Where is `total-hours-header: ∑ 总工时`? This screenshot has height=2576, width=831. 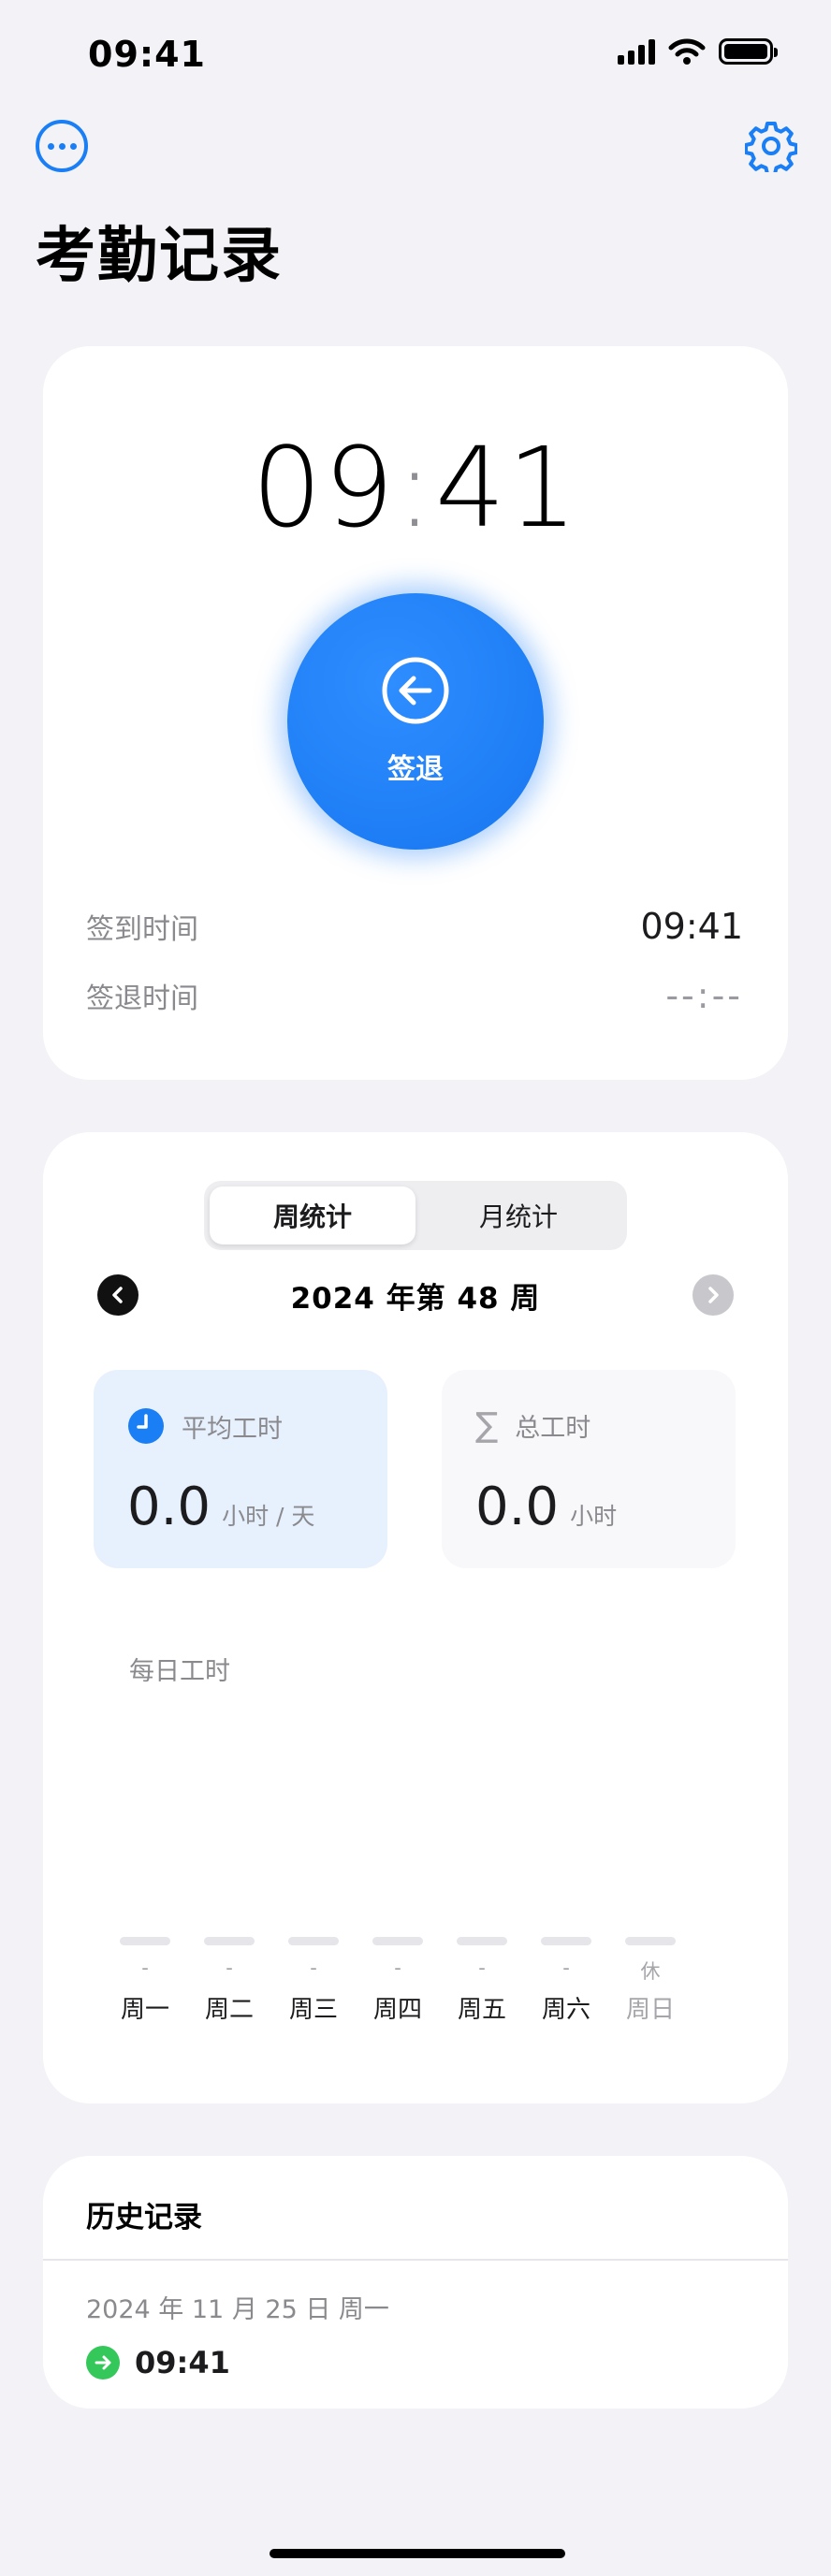 total-hours-header: ∑ 总工时 is located at coordinates (533, 1425).